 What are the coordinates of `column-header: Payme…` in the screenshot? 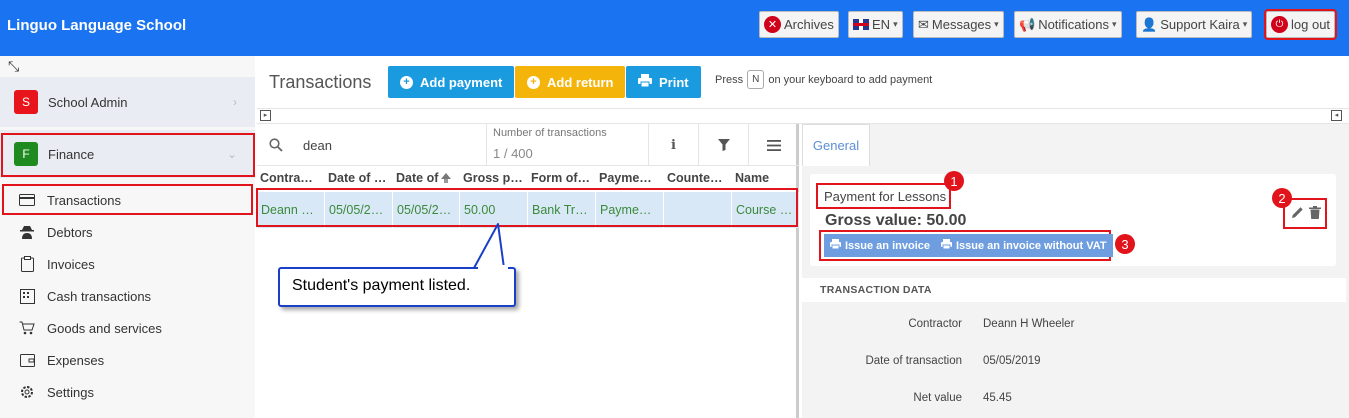 It's located at (630, 178).